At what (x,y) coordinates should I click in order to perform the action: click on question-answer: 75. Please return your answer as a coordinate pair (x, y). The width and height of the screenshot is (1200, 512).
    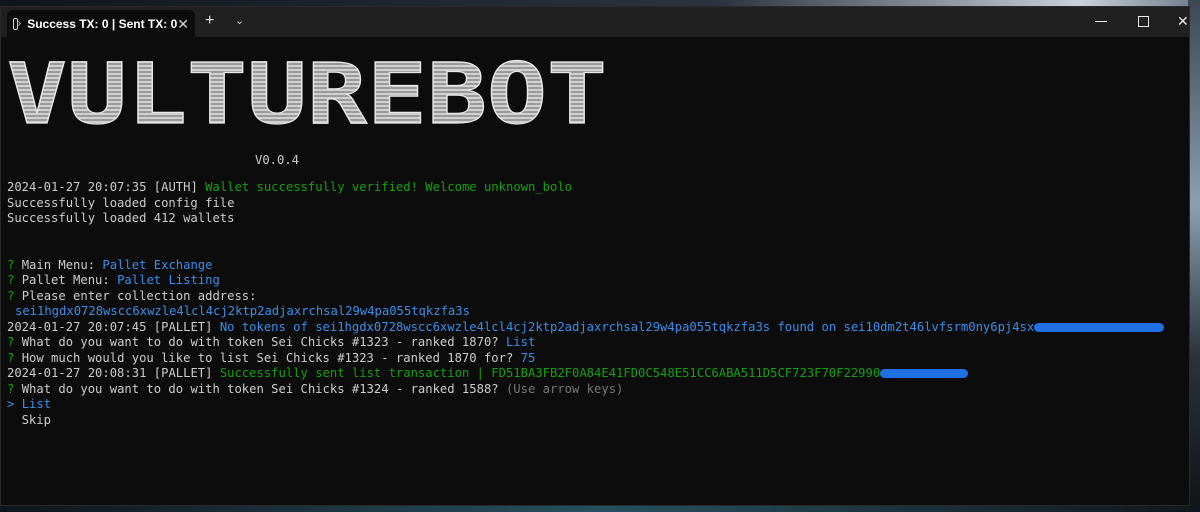
    Looking at the image, I should click on (528, 357).